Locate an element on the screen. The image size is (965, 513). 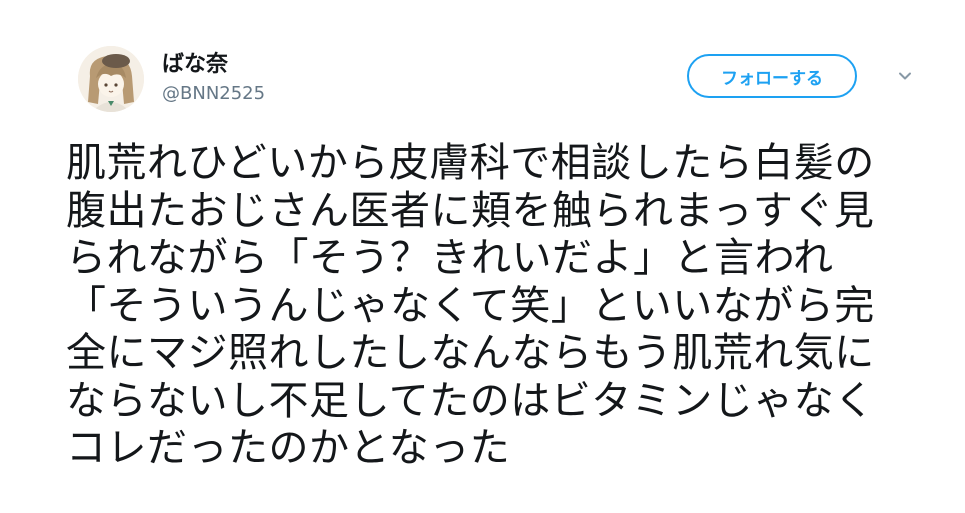
avatar-illustration-icon is located at coordinates (111, 79).